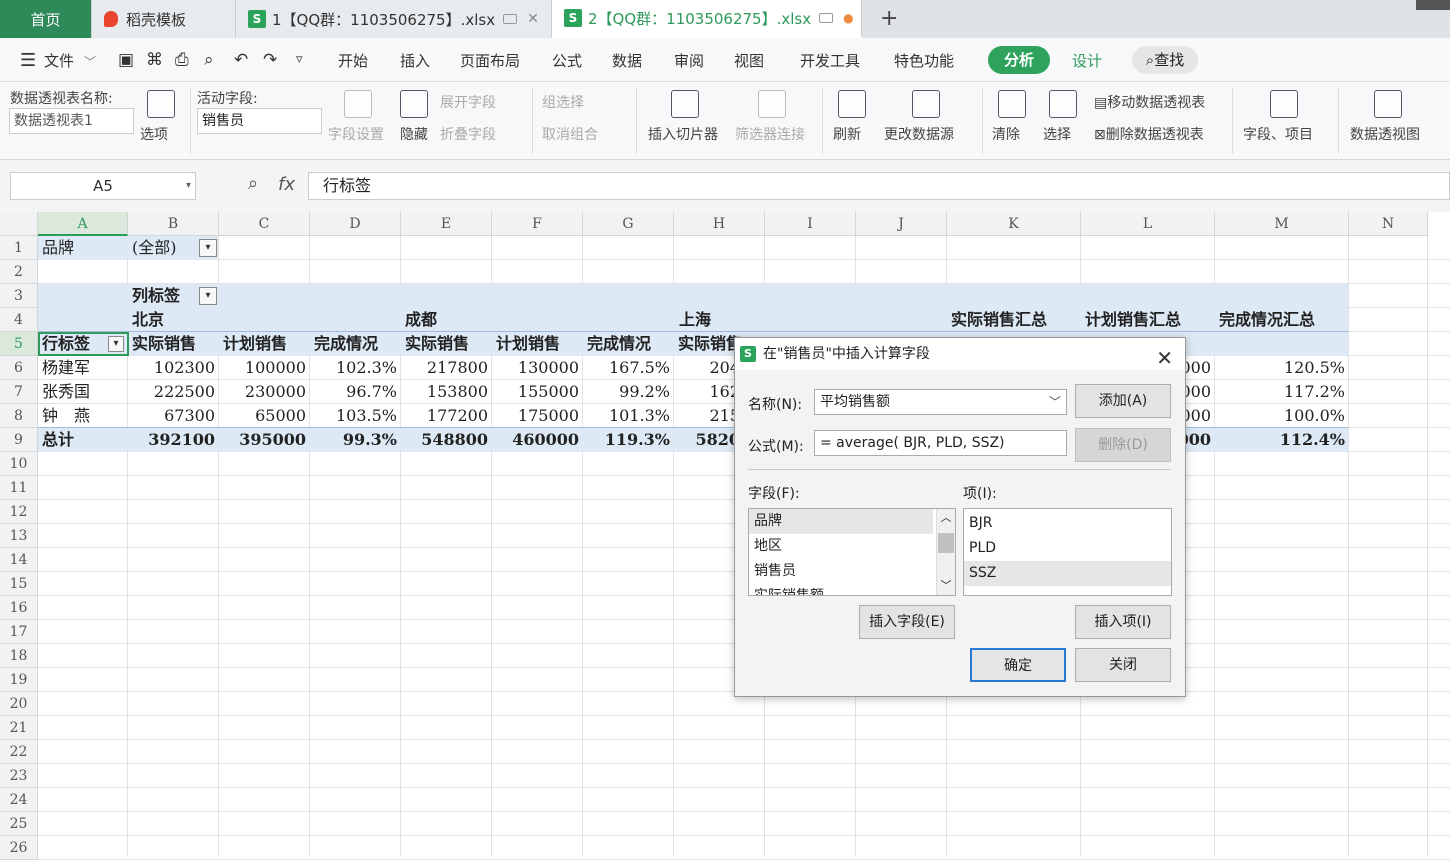 Image resolution: width=1450 pixels, height=860 pixels. I want to click on cell-f9: 460000, so click(545, 440).